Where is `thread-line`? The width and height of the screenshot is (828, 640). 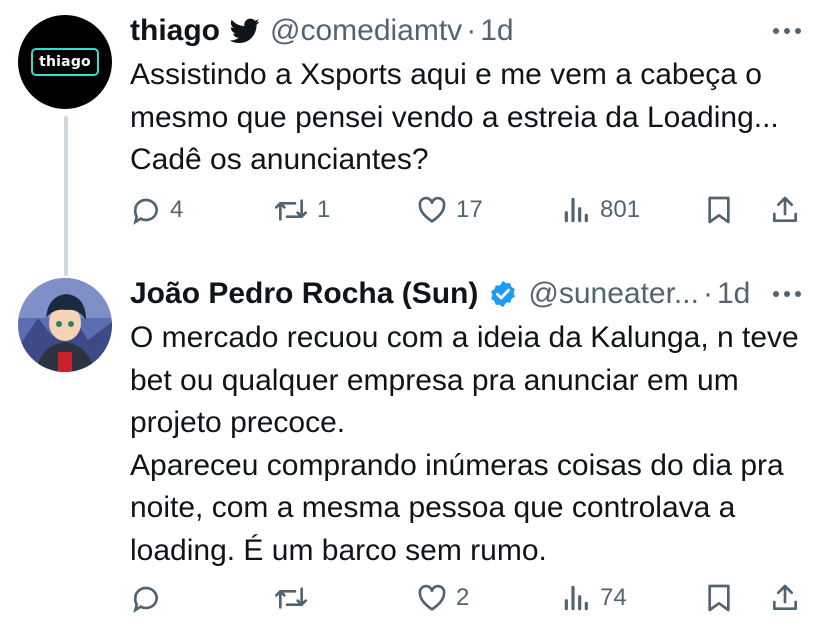 thread-line is located at coordinates (66, 196).